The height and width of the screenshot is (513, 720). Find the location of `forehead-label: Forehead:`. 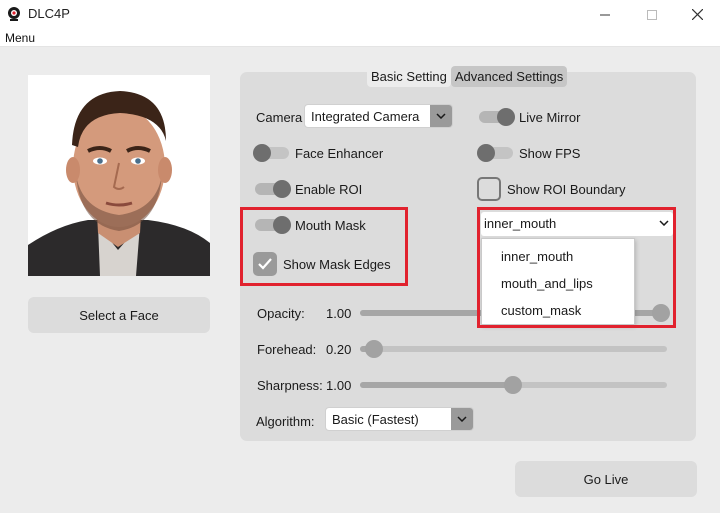

forehead-label: Forehead: is located at coordinates (287, 349).